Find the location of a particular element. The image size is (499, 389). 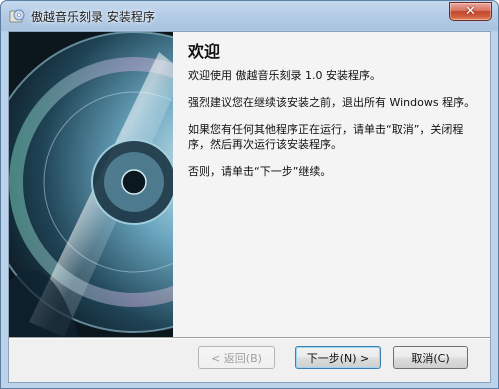

window-title: 傲越音乐刻录 安装程序 is located at coordinates (93, 17).